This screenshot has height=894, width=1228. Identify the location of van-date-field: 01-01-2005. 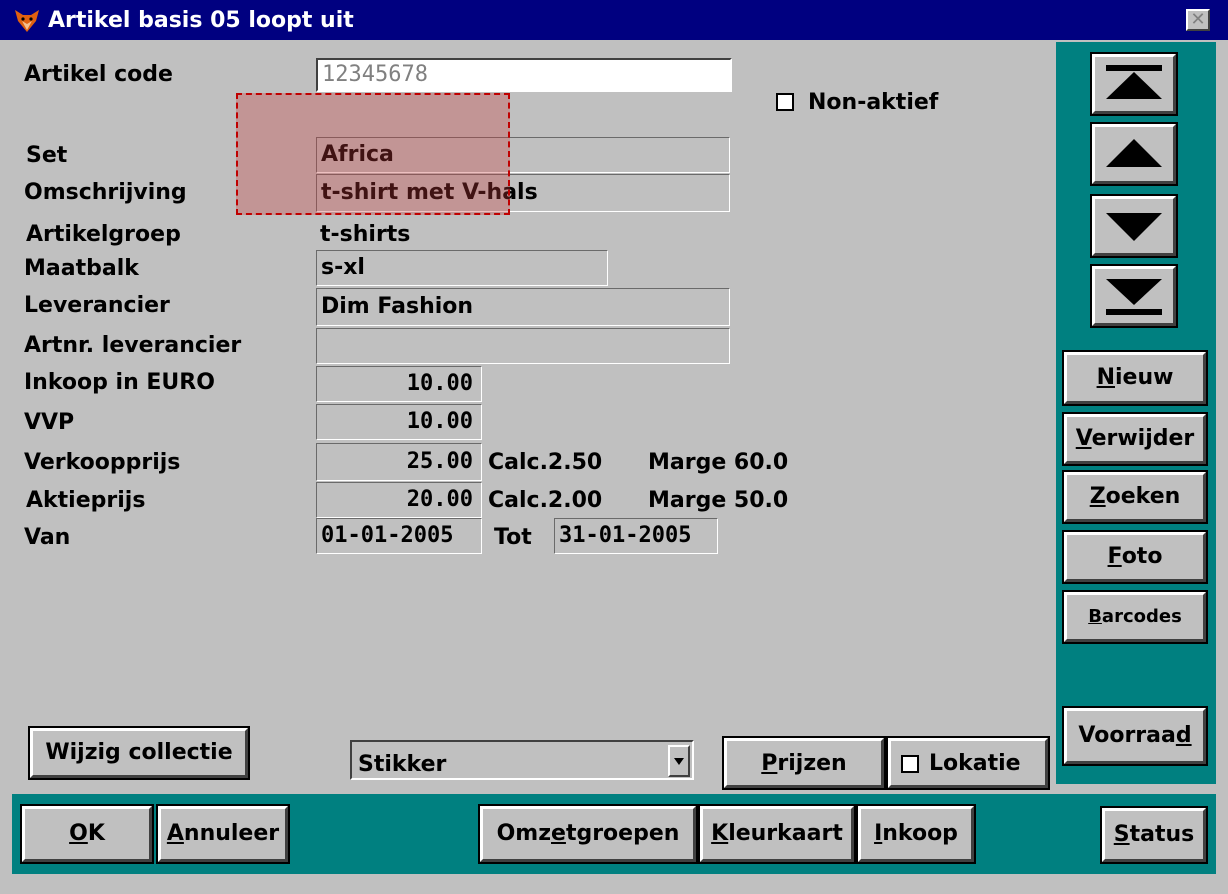
(399, 536).